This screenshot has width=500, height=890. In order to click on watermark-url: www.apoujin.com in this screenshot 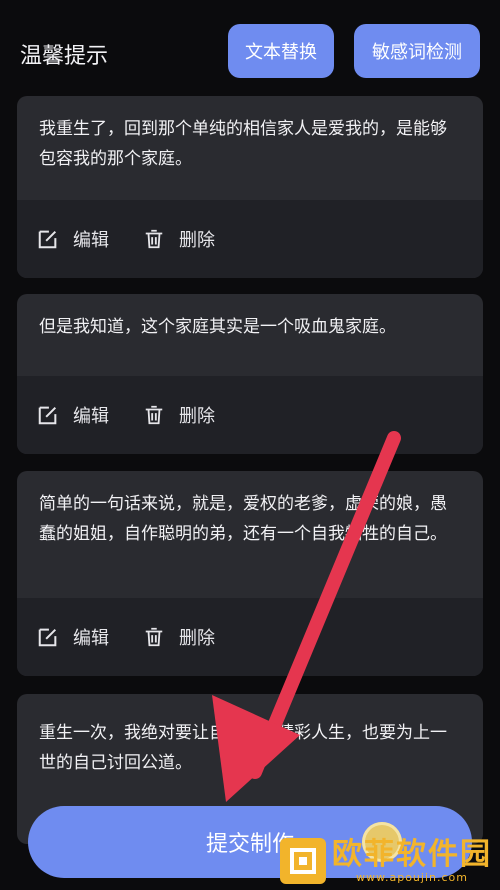, I will do `click(412, 877)`.